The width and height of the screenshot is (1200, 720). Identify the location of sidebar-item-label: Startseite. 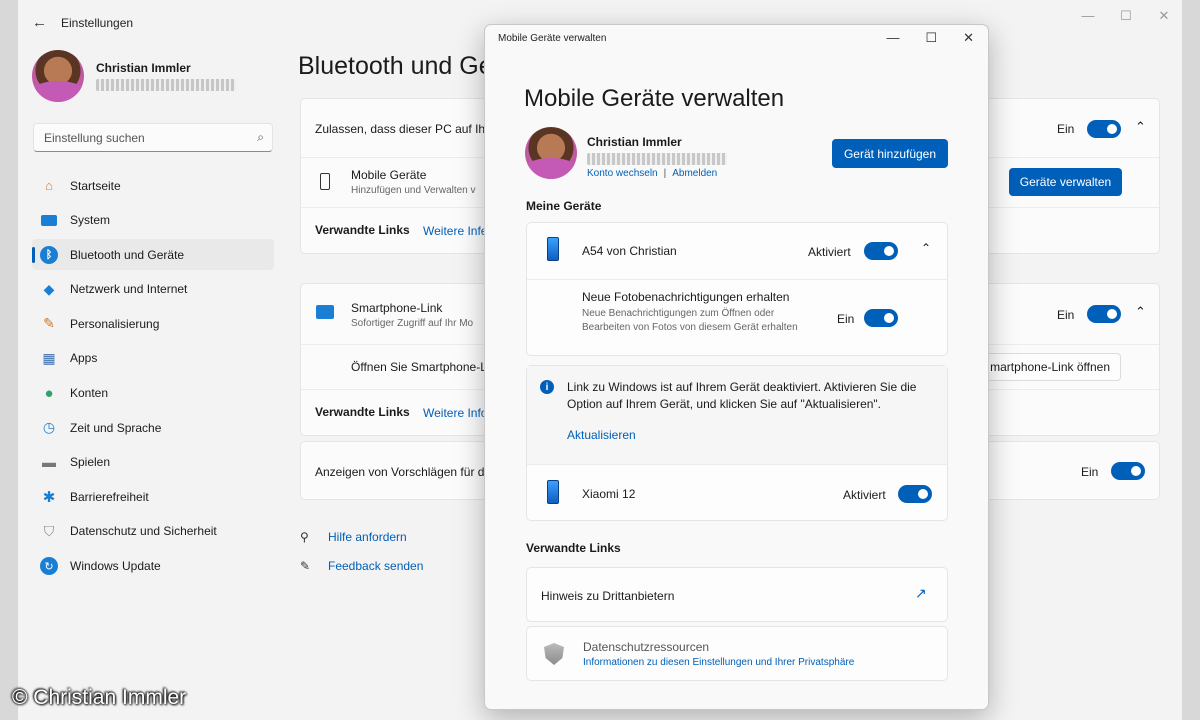
(95, 185).